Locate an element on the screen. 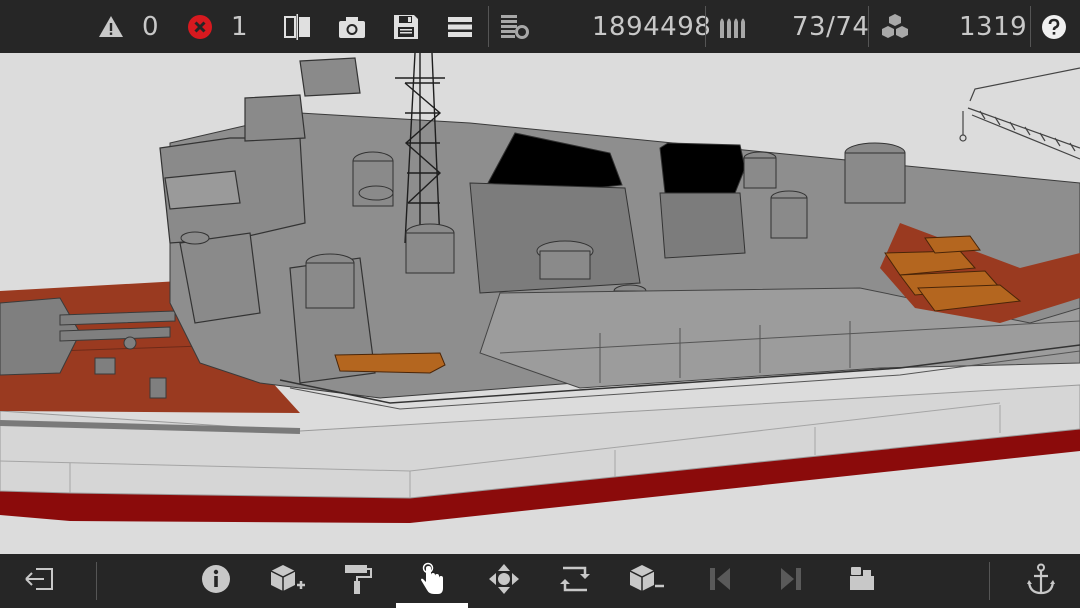 This screenshot has height=608, width=1080. view-camera-button is located at coordinates (863, 581).